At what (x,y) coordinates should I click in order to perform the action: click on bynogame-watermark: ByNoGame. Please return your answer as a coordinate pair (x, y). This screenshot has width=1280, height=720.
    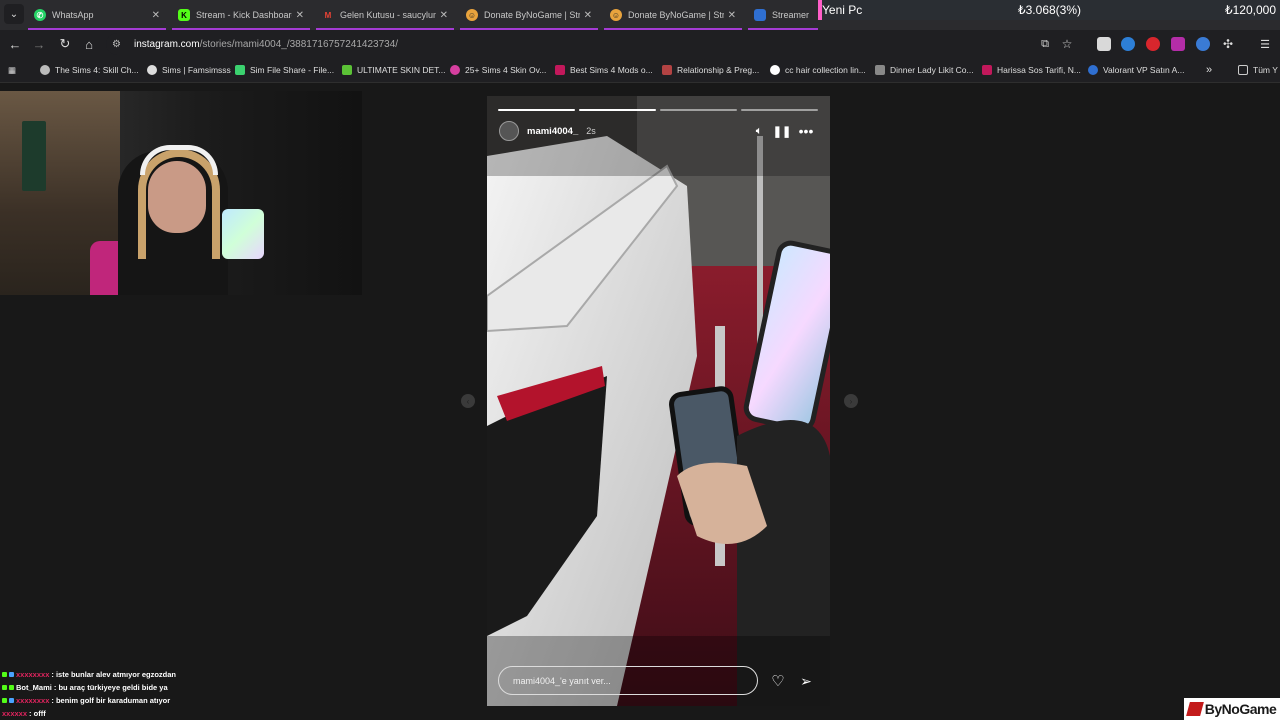
    Looking at the image, I should click on (1232, 709).